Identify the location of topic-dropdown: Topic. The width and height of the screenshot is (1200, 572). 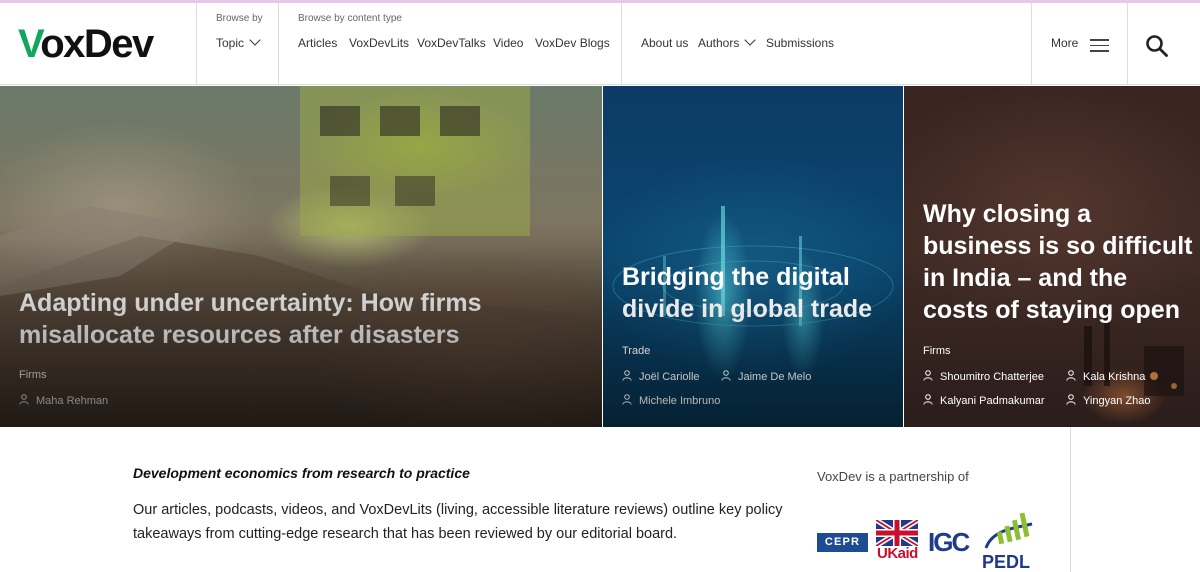
(238, 42).